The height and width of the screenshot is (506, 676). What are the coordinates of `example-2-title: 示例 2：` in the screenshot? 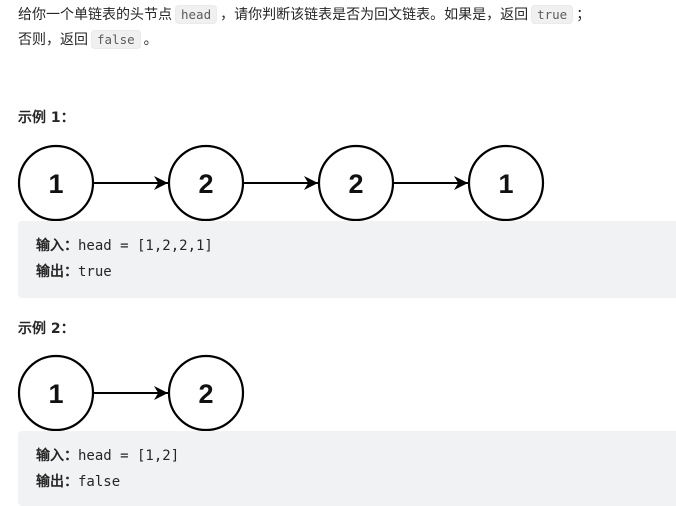 It's located at (46, 329).